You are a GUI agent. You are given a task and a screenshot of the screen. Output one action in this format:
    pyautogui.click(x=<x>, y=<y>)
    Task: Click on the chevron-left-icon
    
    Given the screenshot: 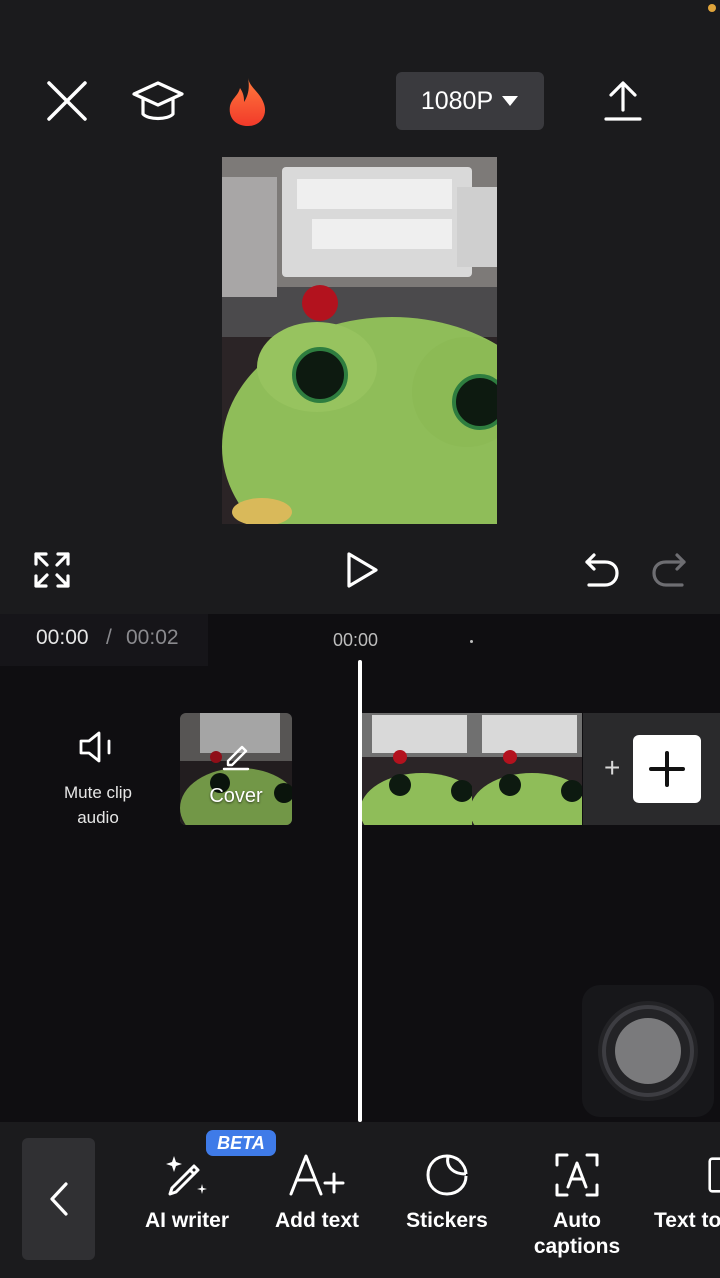 What is the action you would take?
    pyautogui.click(x=58, y=1199)
    